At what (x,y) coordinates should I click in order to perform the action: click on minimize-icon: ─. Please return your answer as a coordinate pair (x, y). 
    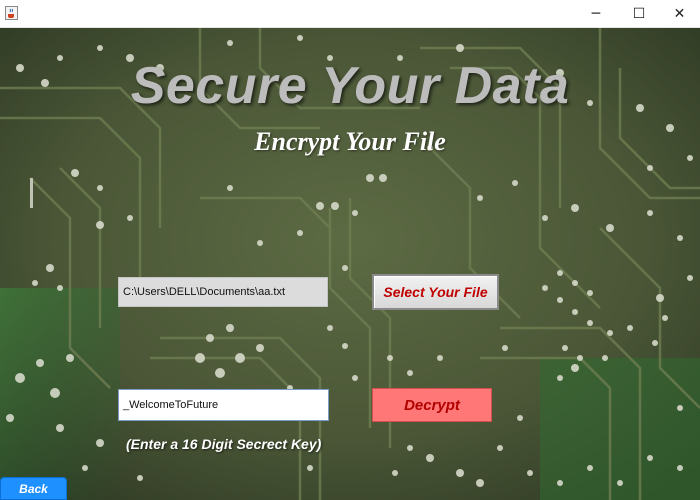
    Looking at the image, I should click on (596, 13).